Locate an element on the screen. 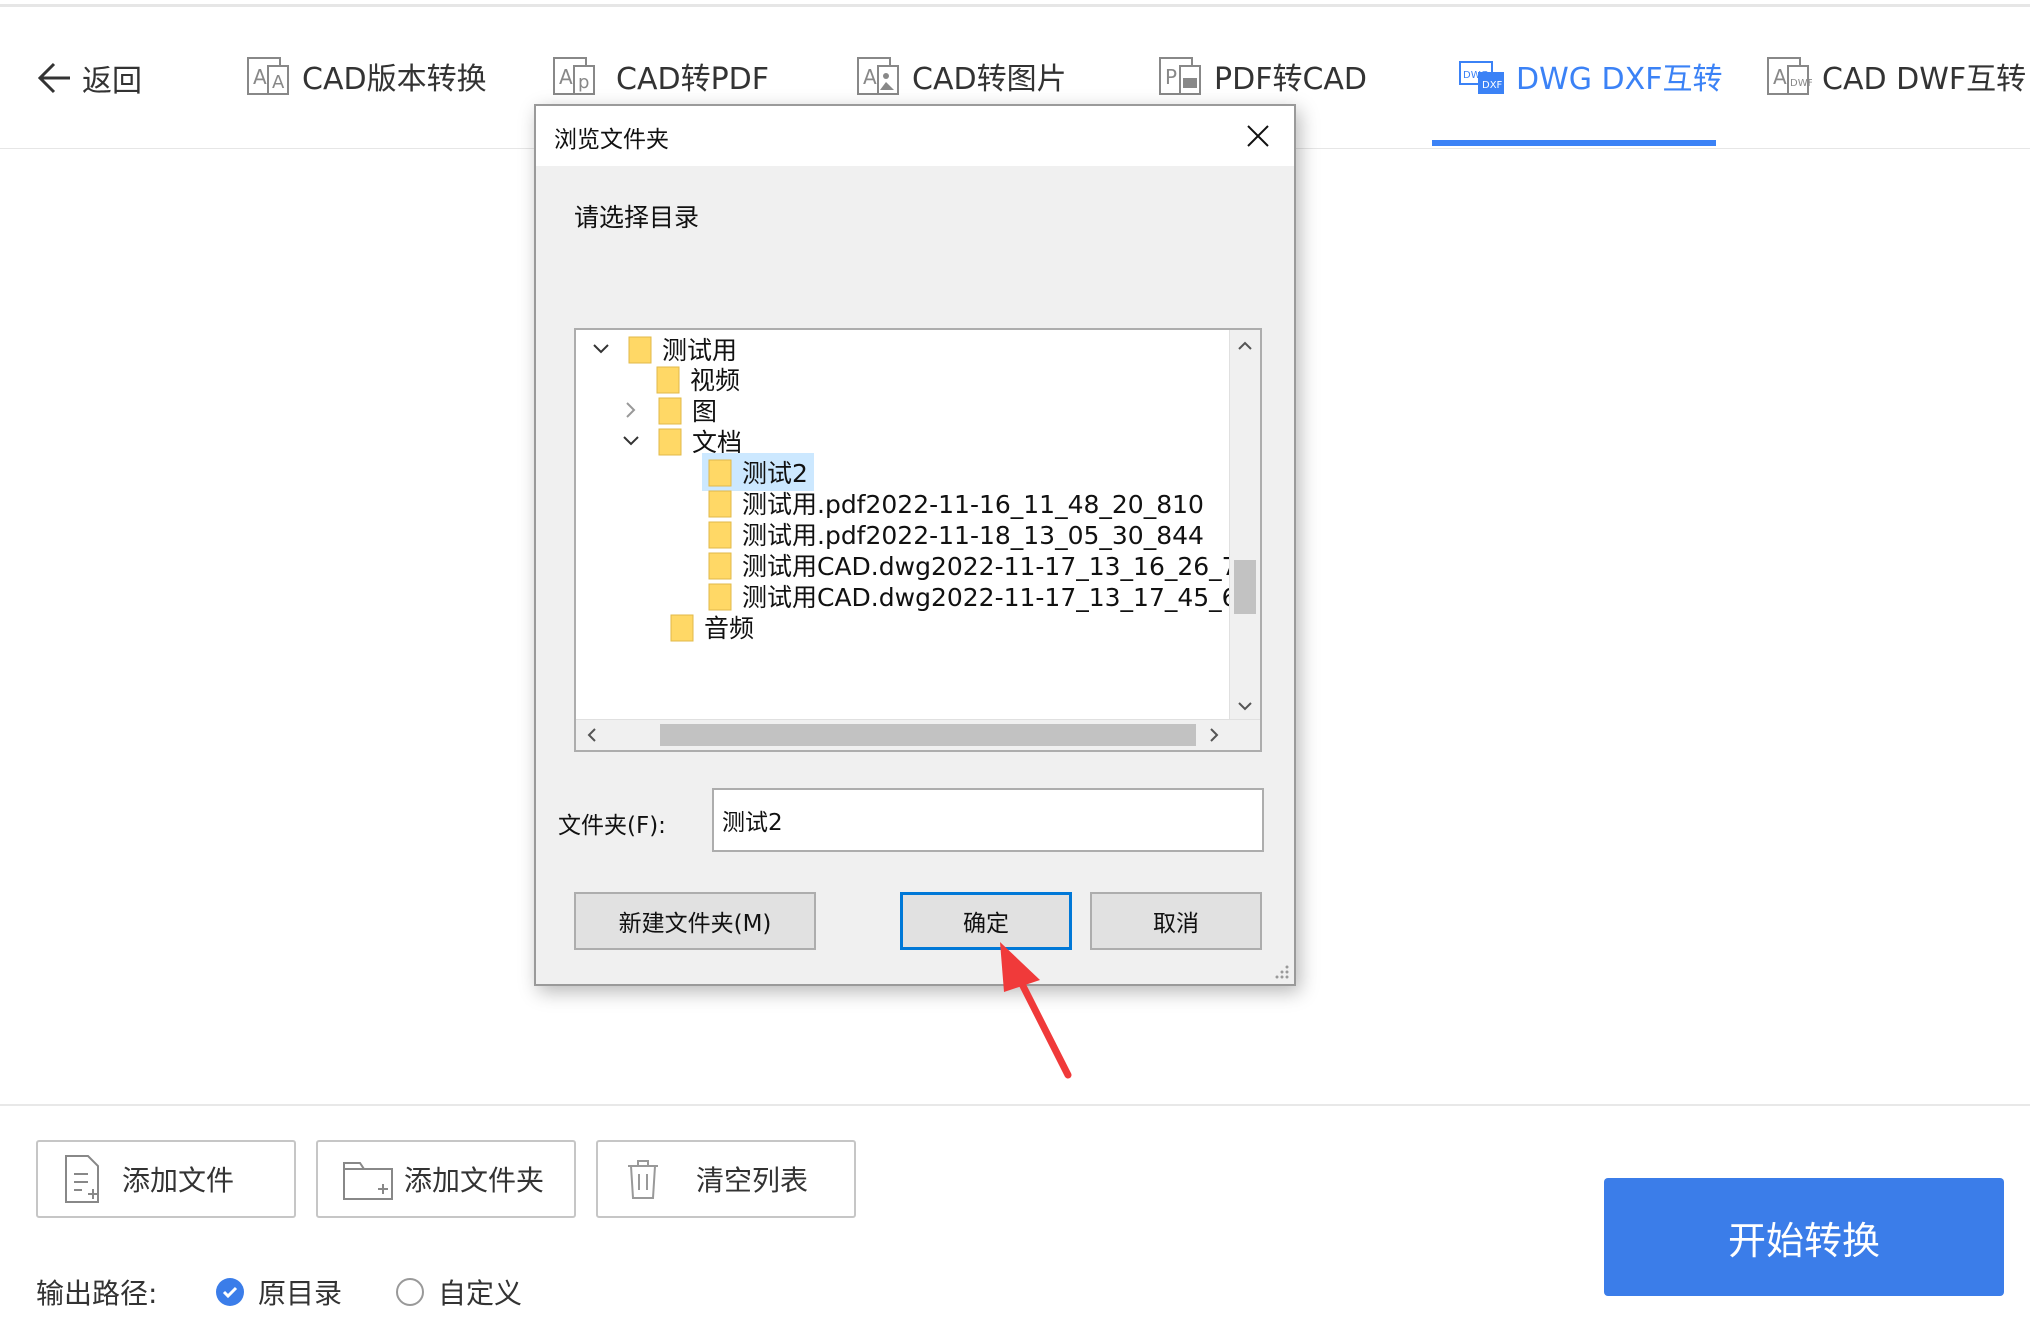 The image size is (2030, 1324). horizontal-scroll-thumb is located at coordinates (928, 735).